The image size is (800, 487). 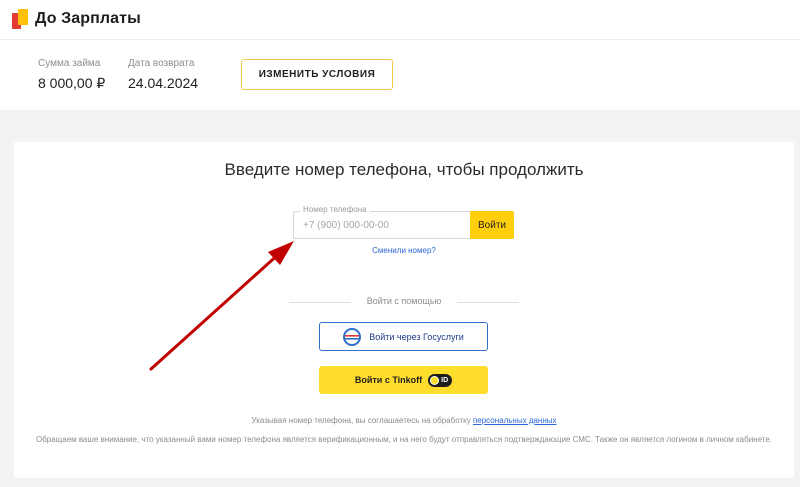 I want to click on change-conditions-button: ИЗМЕНИТЬ УСЛОВИЯ, so click(x=317, y=74).